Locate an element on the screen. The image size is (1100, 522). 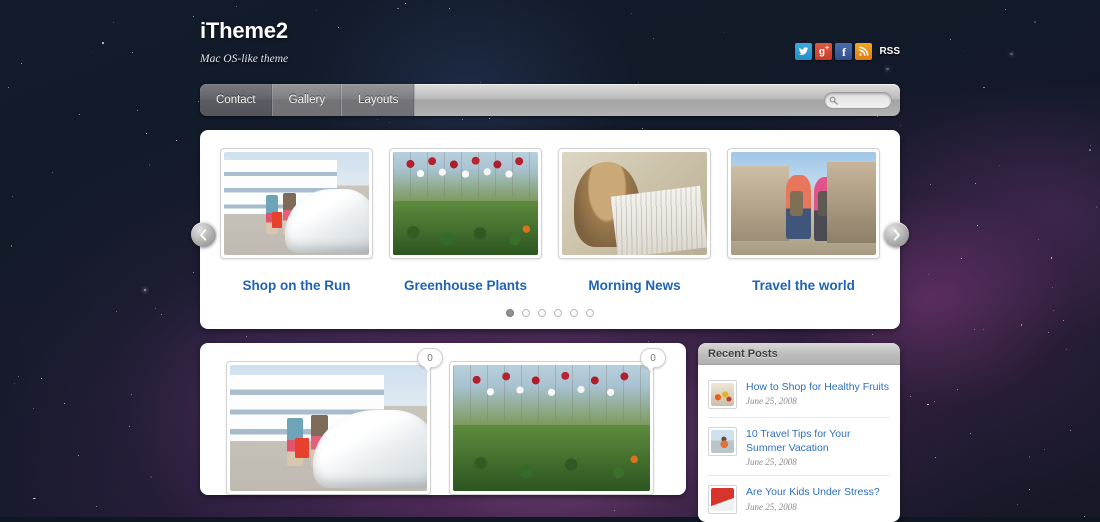
slide-image-news is located at coordinates (634, 203).